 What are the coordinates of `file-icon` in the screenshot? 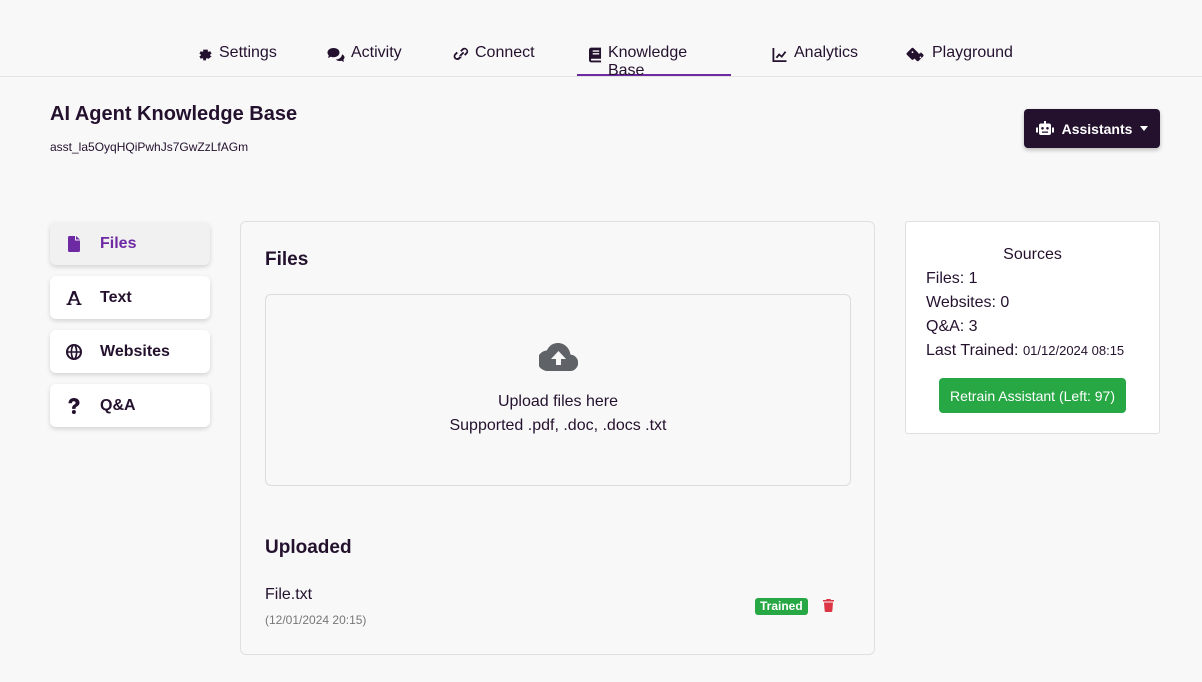 It's located at (74, 243).